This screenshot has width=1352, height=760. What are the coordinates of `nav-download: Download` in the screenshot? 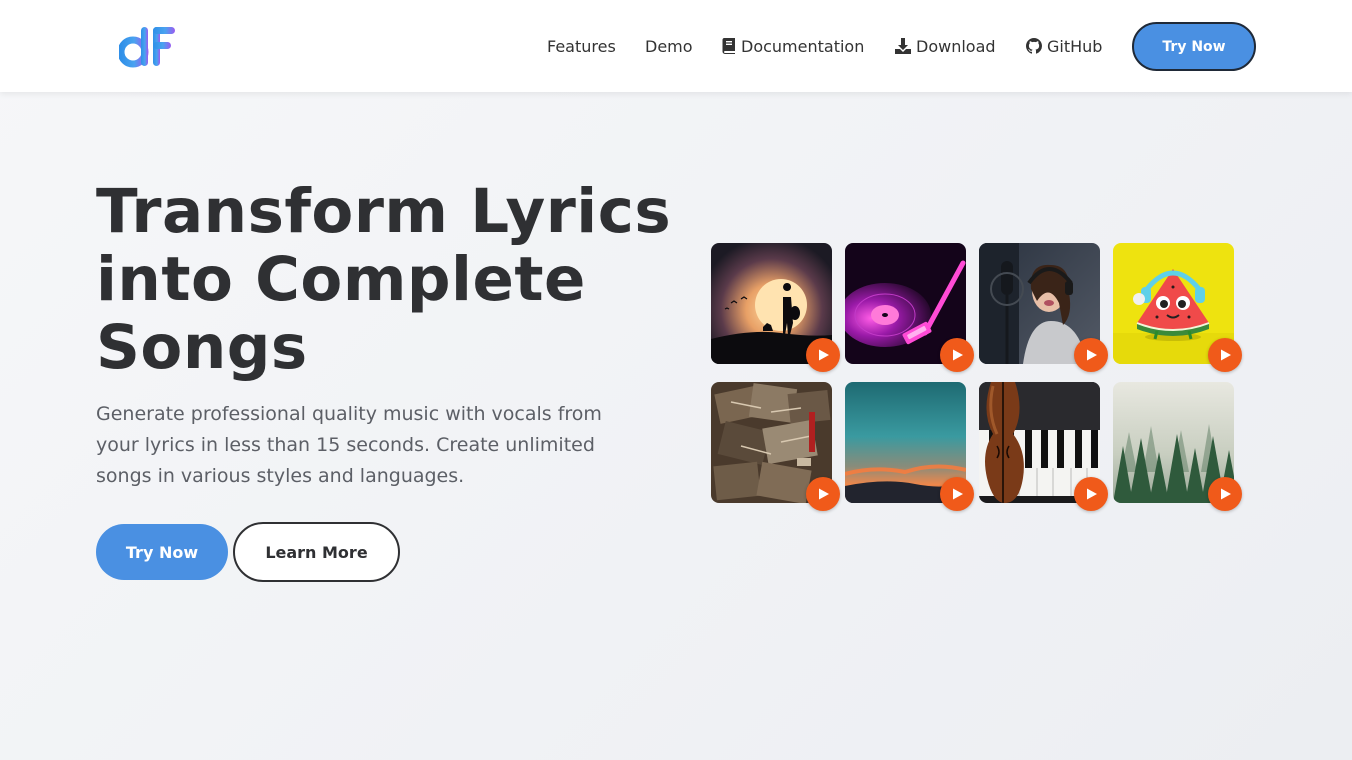 It's located at (945, 46).